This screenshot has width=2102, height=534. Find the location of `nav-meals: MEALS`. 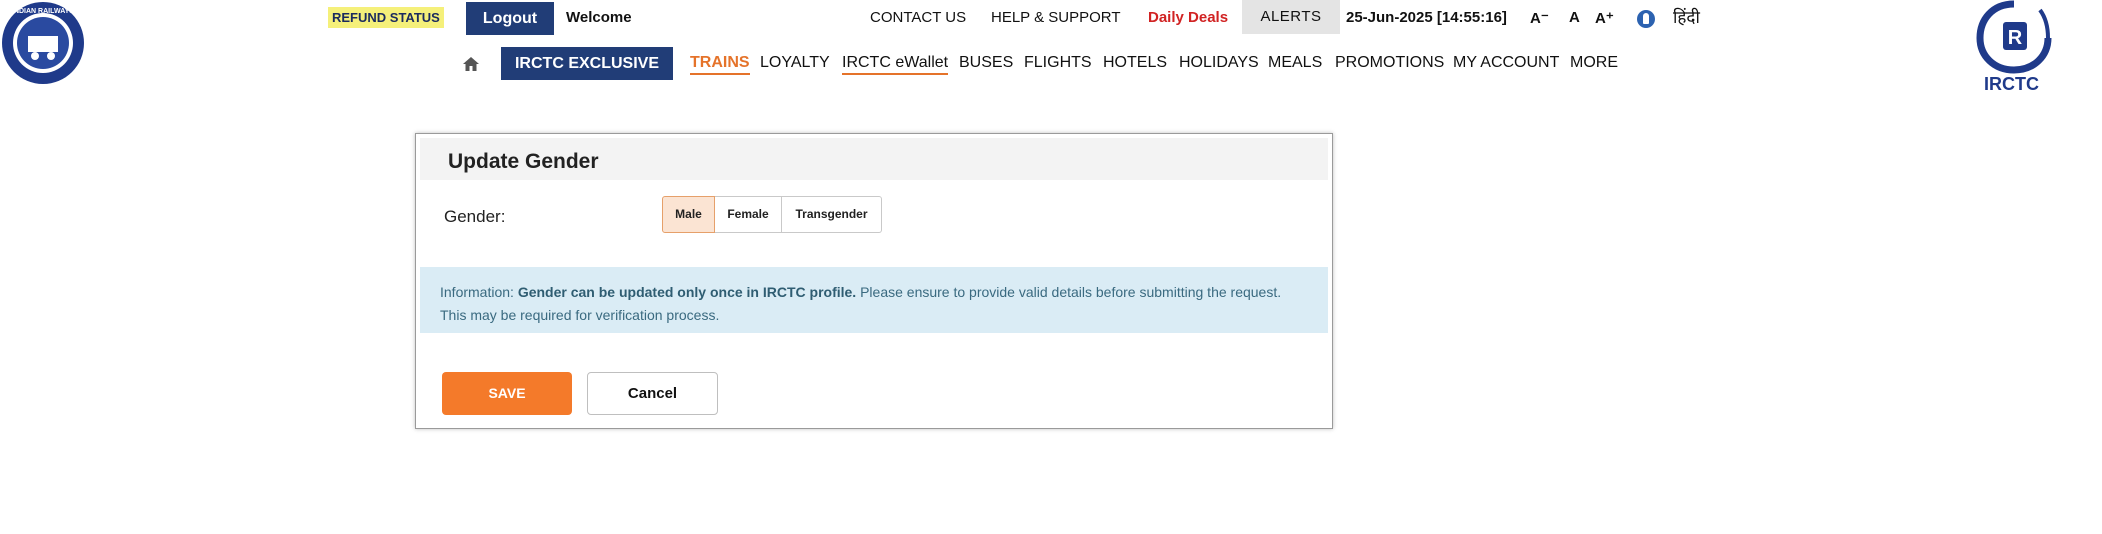

nav-meals: MEALS is located at coordinates (1295, 63).